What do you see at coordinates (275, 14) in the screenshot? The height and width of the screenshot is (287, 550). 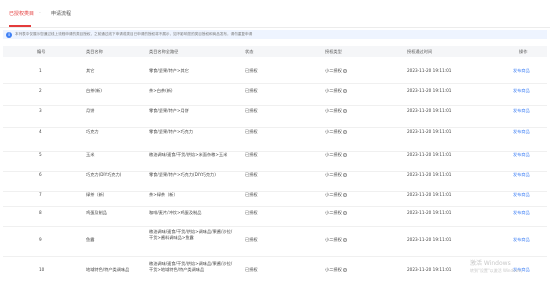 I see `tab-bar: 已授权类目 · 申请流程` at bounding box center [275, 14].